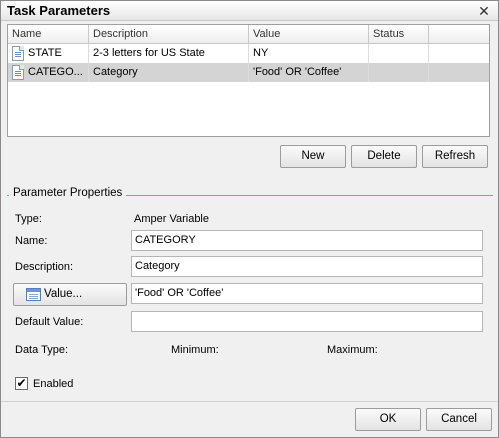  What do you see at coordinates (53, 384) in the screenshot?
I see `enabled-label: Enabled` at bounding box center [53, 384].